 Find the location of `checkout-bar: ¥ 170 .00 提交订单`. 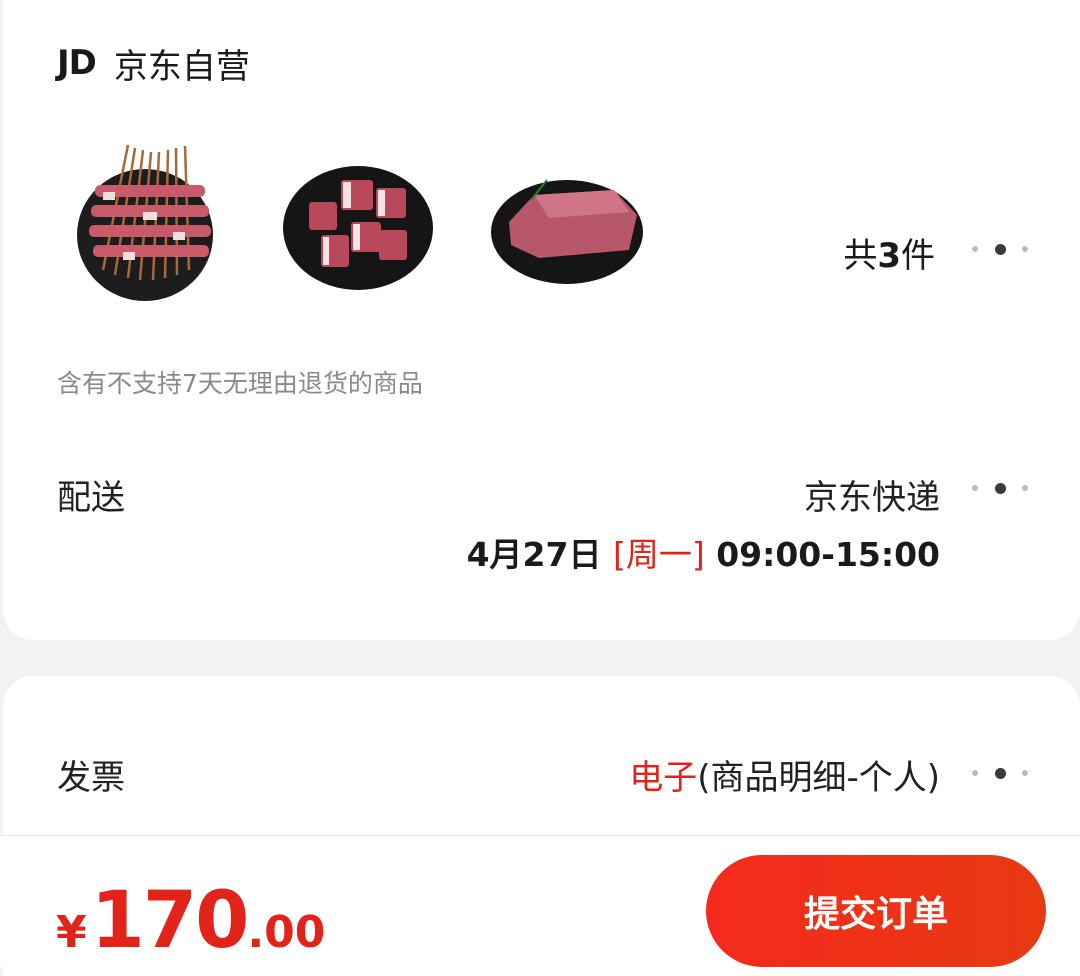

checkout-bar: ¥ 170 .00 提交订单 is located at coordinates (540, 901).